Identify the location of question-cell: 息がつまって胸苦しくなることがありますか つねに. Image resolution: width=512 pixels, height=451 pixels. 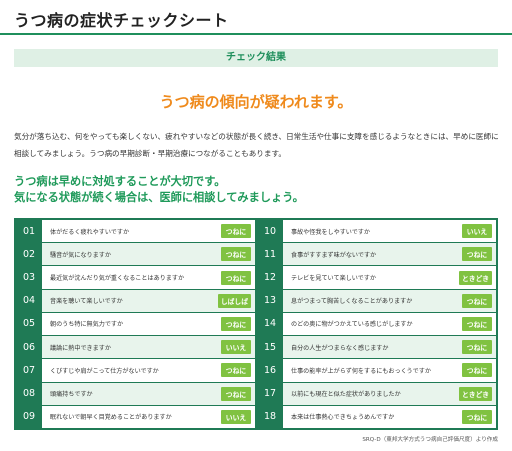
(389, 300).